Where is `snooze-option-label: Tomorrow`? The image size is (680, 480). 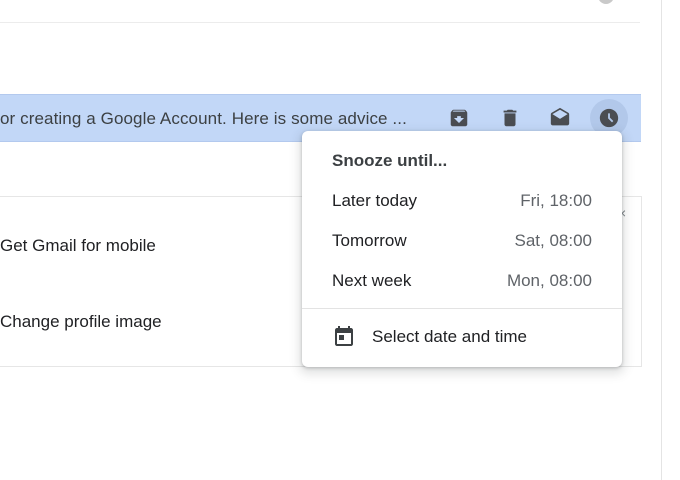 snooze-option-label: Tomorrow is located at coordinates (369, 240).